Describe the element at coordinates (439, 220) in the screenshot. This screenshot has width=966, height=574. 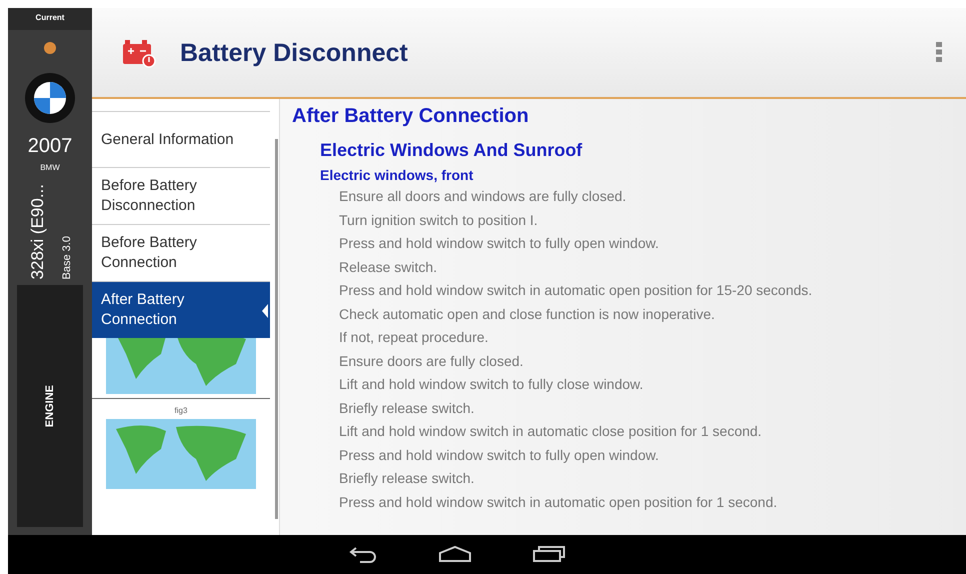
I see `step-text: Turn ignition switch to position I.` at that location.